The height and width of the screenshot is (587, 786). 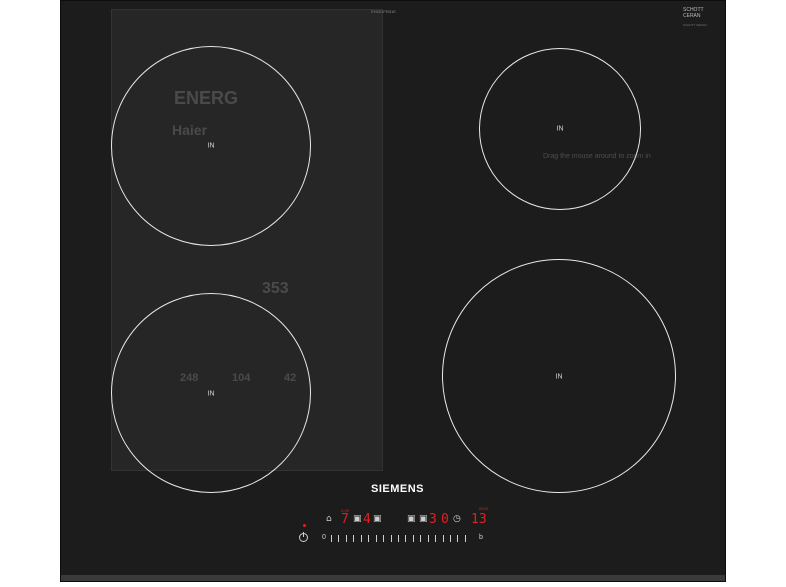 What do you see at coordinates (483, 508) in the screenshot?
I see `time-label: 0925` at bounding box center [483, 508].